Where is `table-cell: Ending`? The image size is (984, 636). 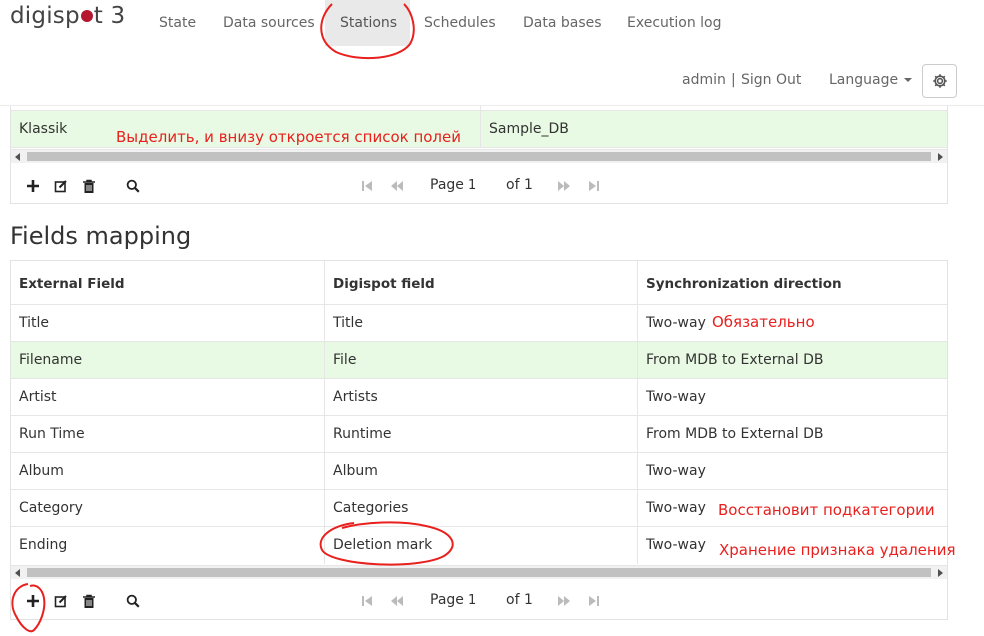 table-cell: Ending is located at coordinates (168, 545).